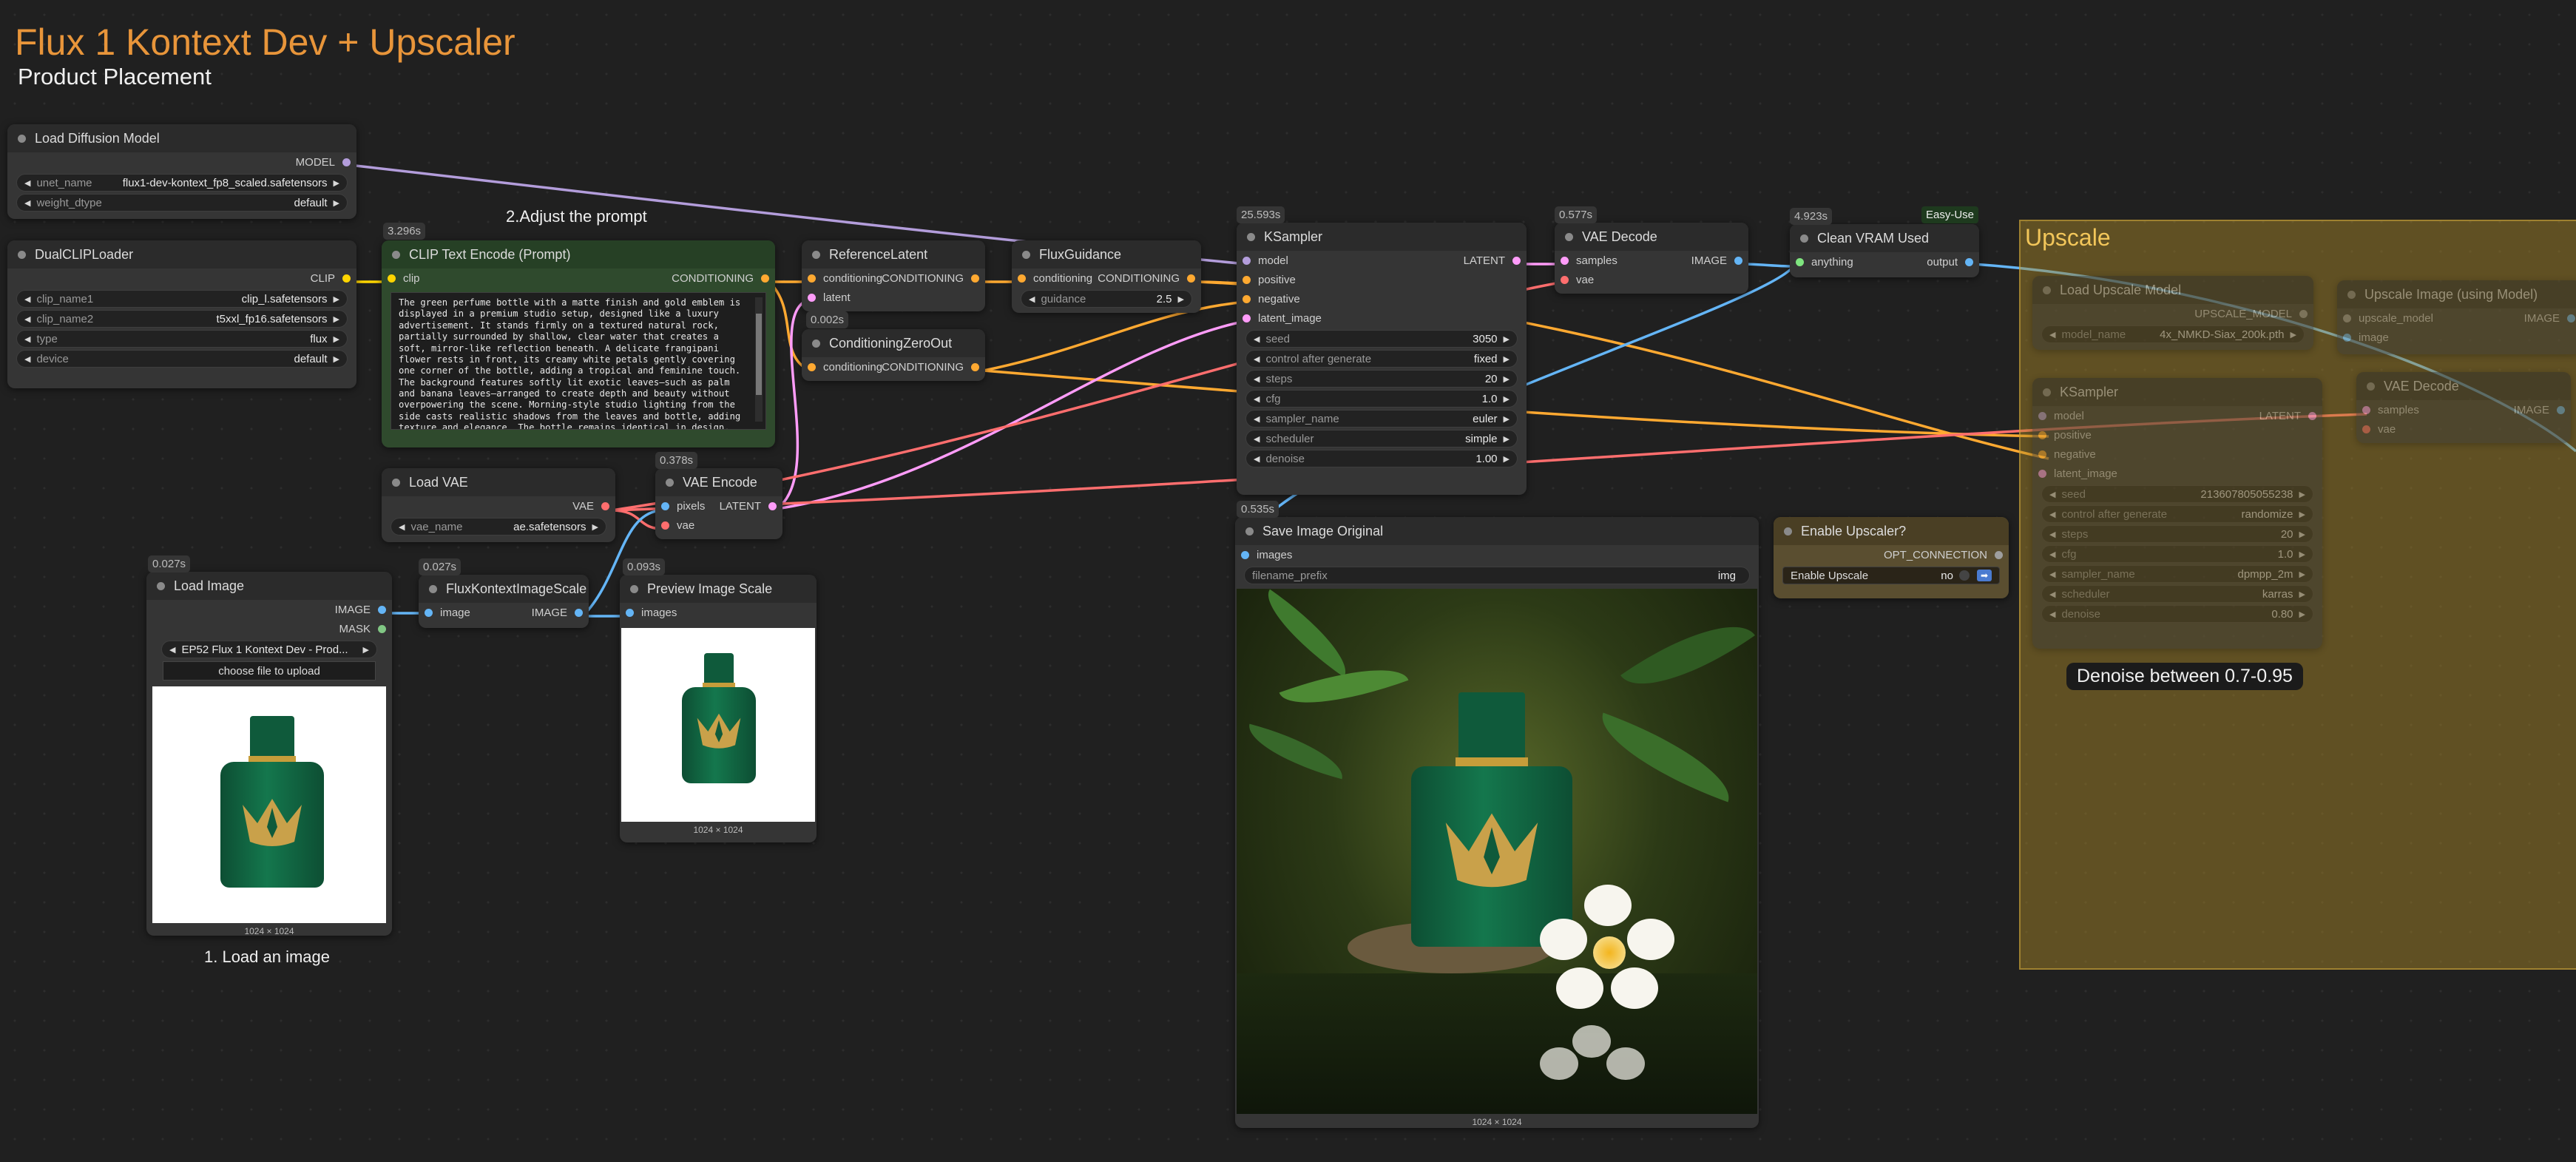 This screenshot has height=1162, width=2576. What do you see at coordinates (1984, 575) in the screenshot?
I see `run-arrow-icon: ➡` at bounding box center [1984, 575].